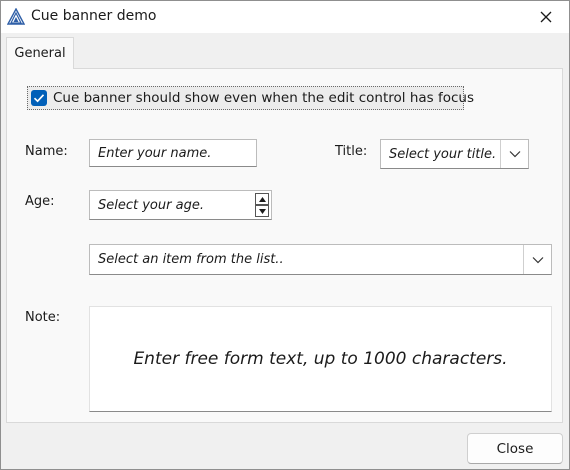 The height and width of the screenshot is (470, 570). I want to click on close-button-label: Close, so click(515, 448).